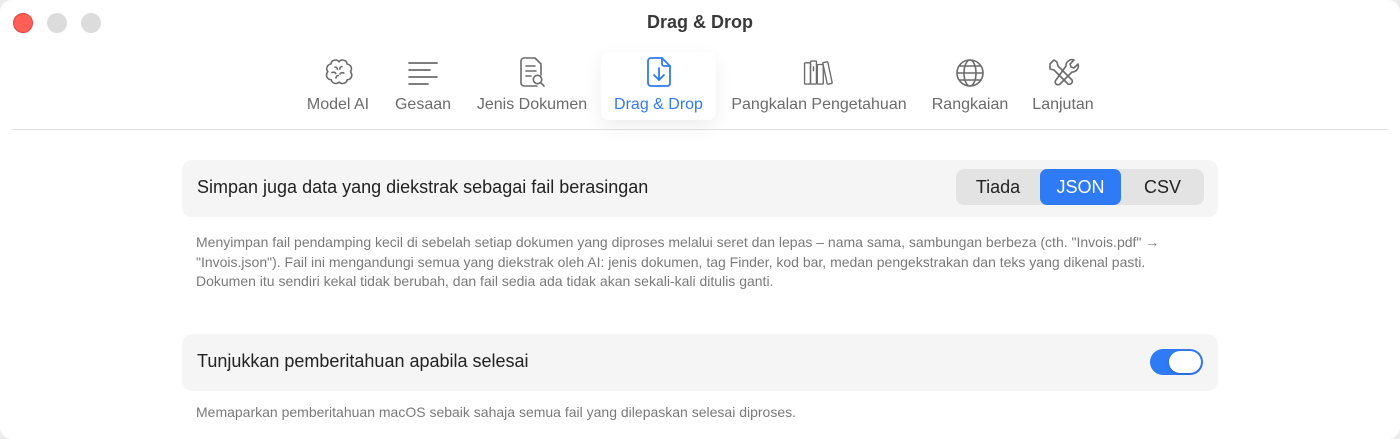  I want to click on tab-label: Gesaan, so click(423, 104).